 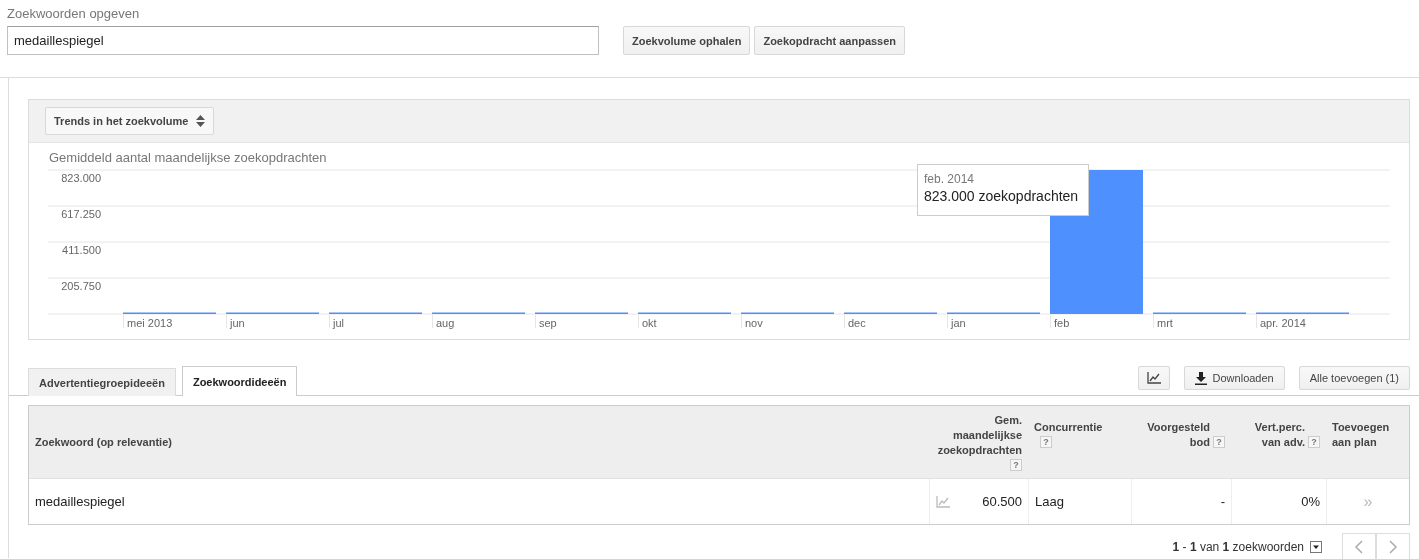 I want to click on y-tick-label: 411.500, so click(x=81, y=250).